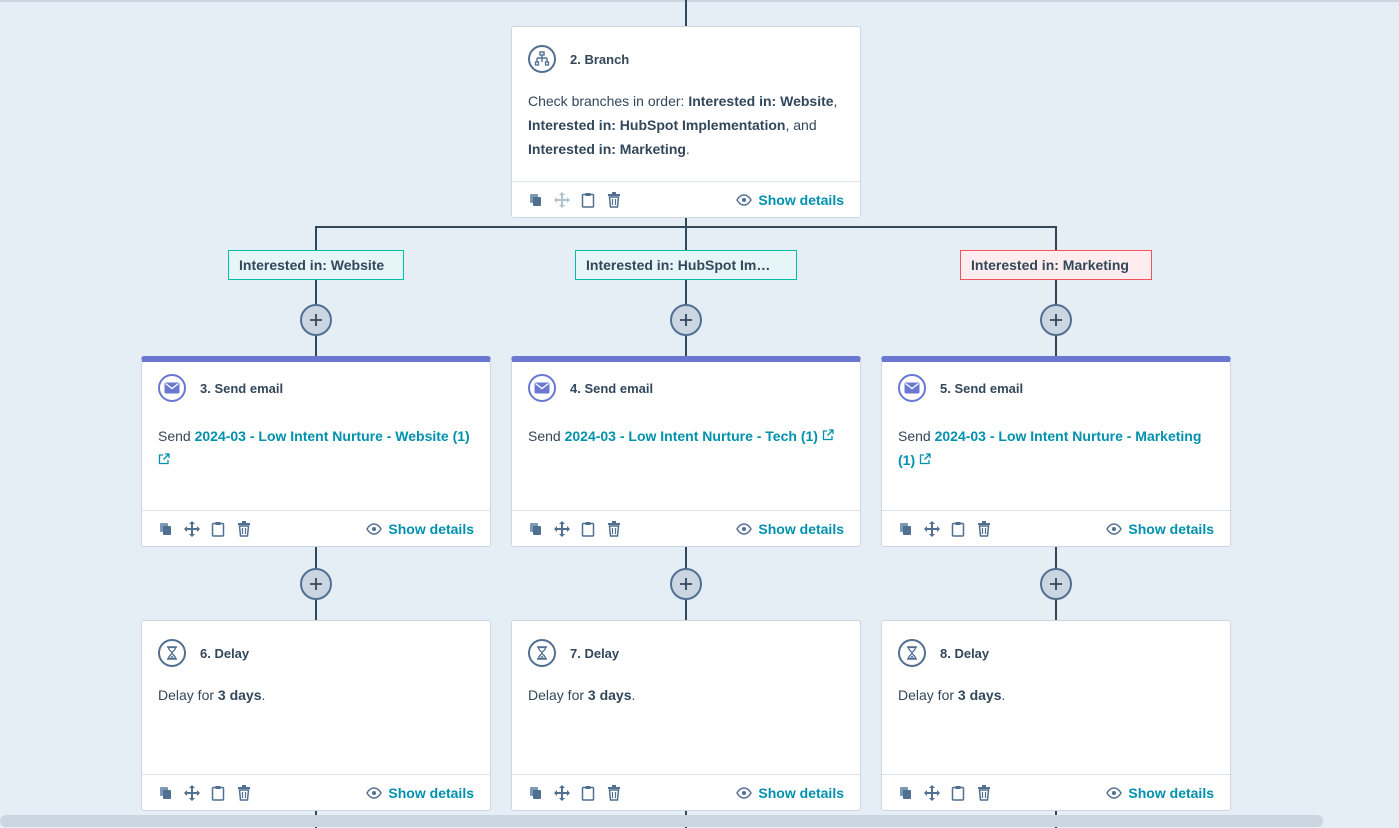  I want to click on horizontal-scrollbar, so click(661, 821).